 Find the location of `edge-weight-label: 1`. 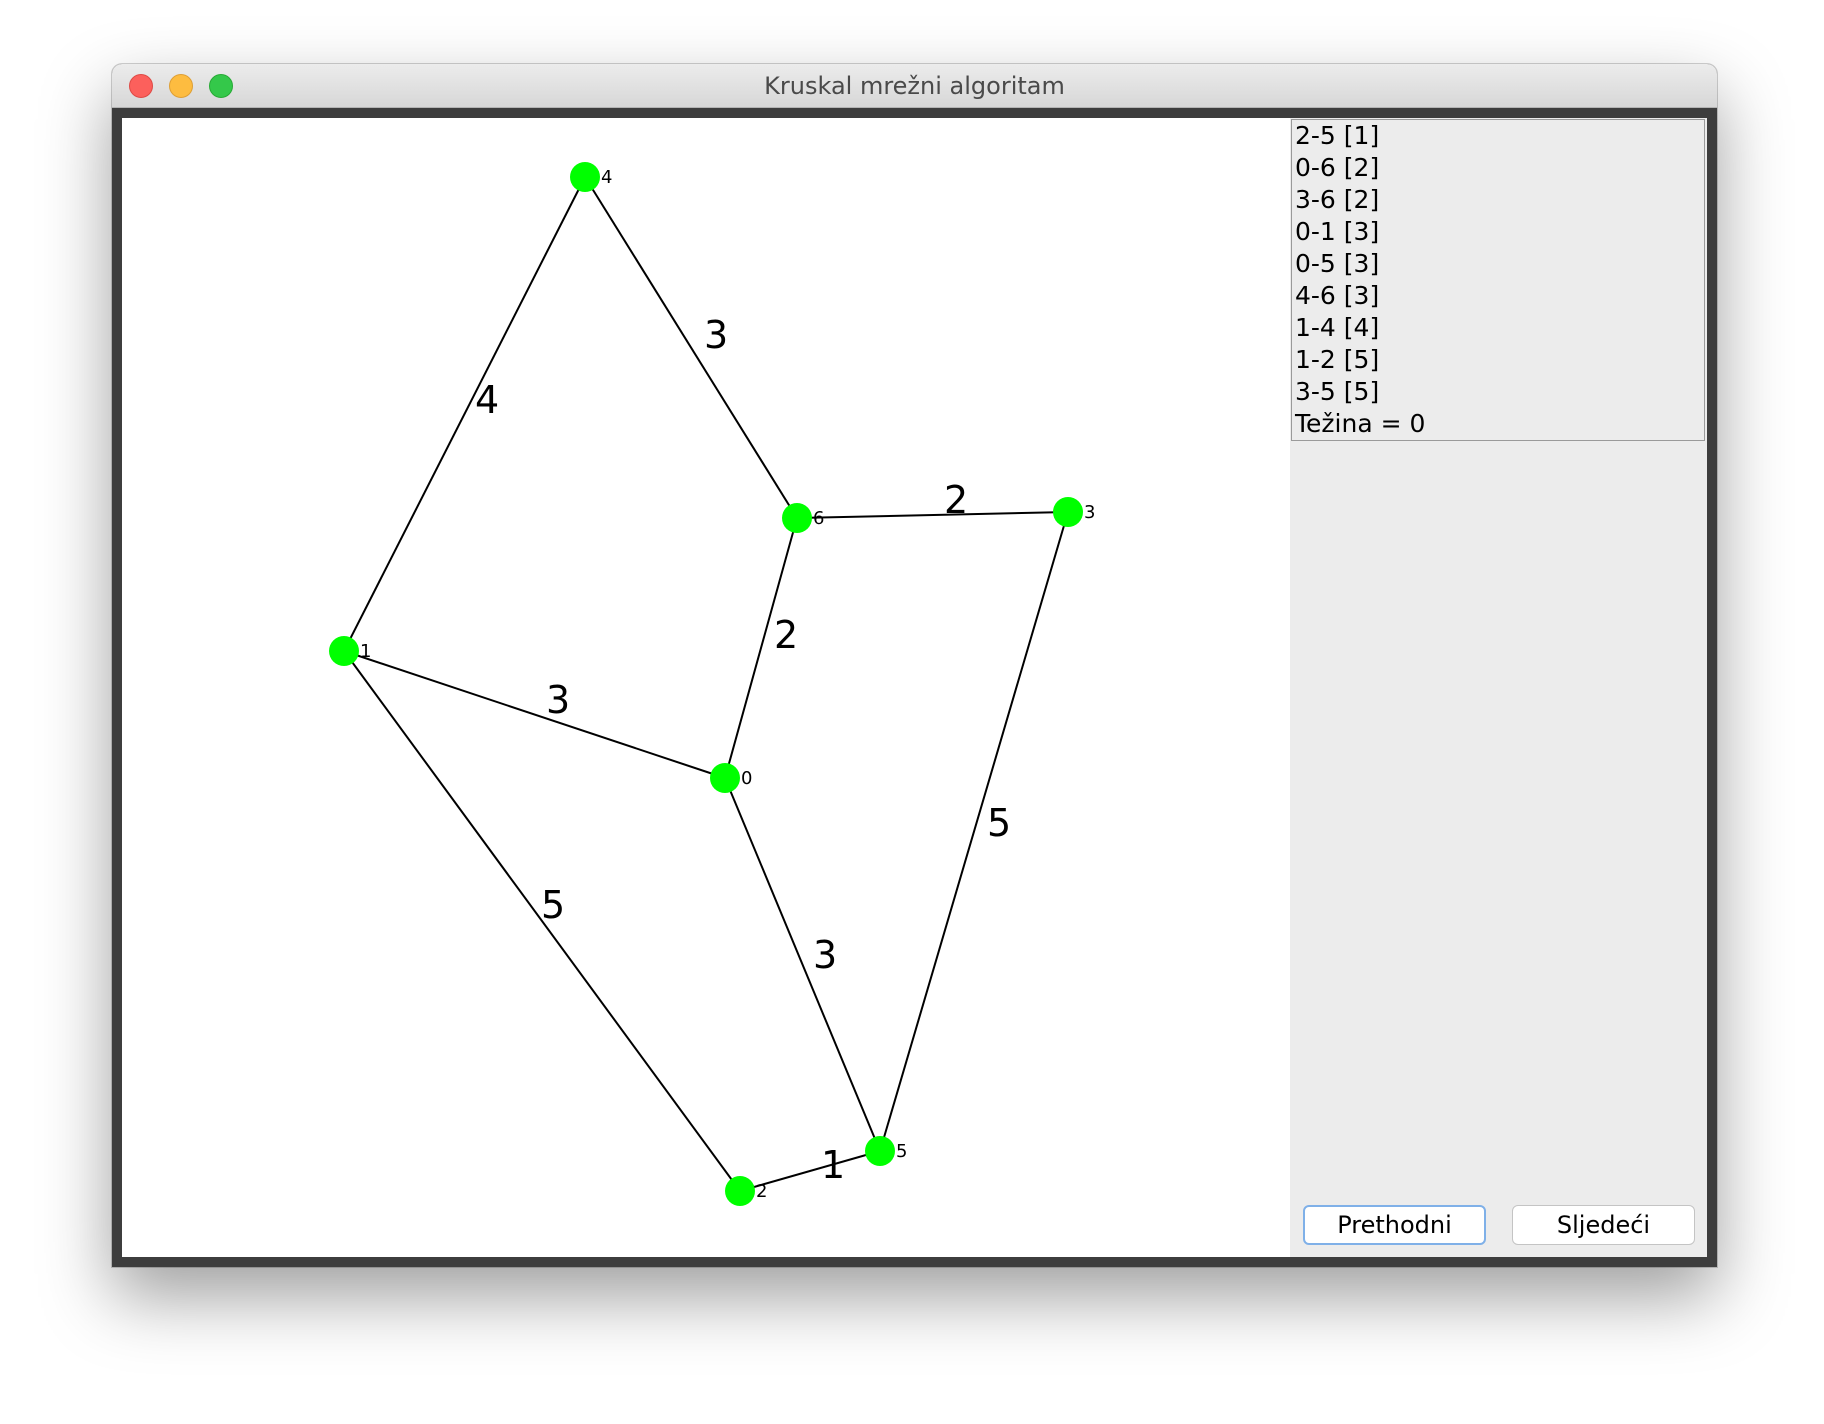

edge-weight-label: 1 is located at coordinates (833, 1165).